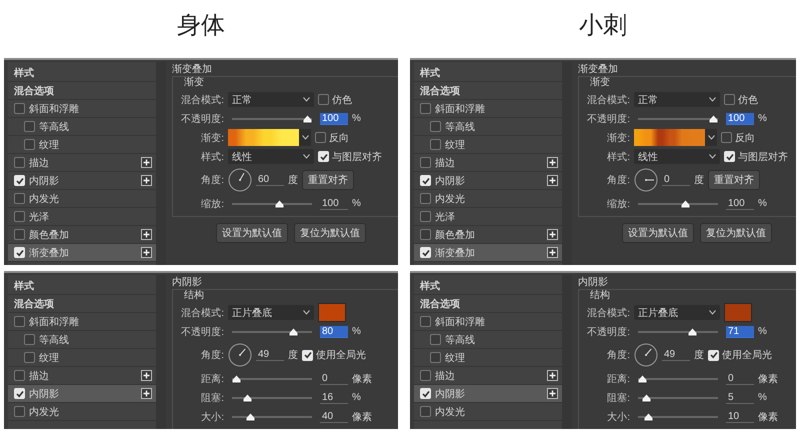 The image size is (800, 436). What do you see at coordinates (738, 312) in the screenshot?
I see `color-swatch` at bounding box center [738, 312].